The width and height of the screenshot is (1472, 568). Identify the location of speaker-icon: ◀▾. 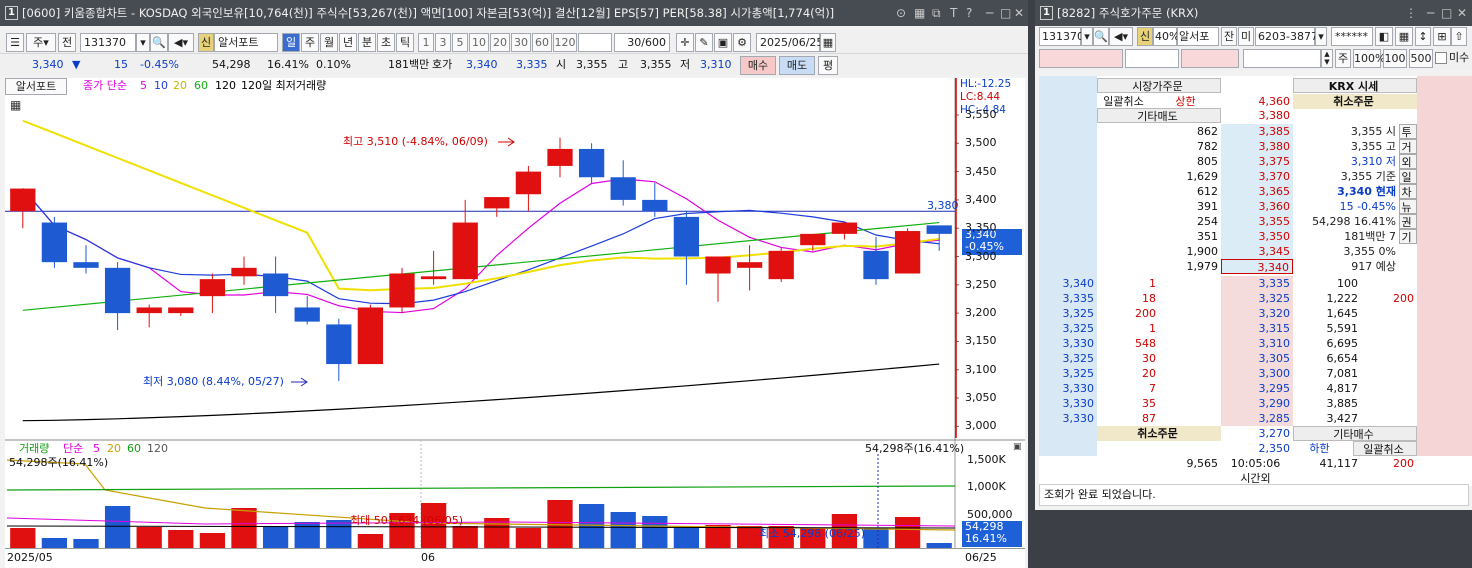
(181, 42).